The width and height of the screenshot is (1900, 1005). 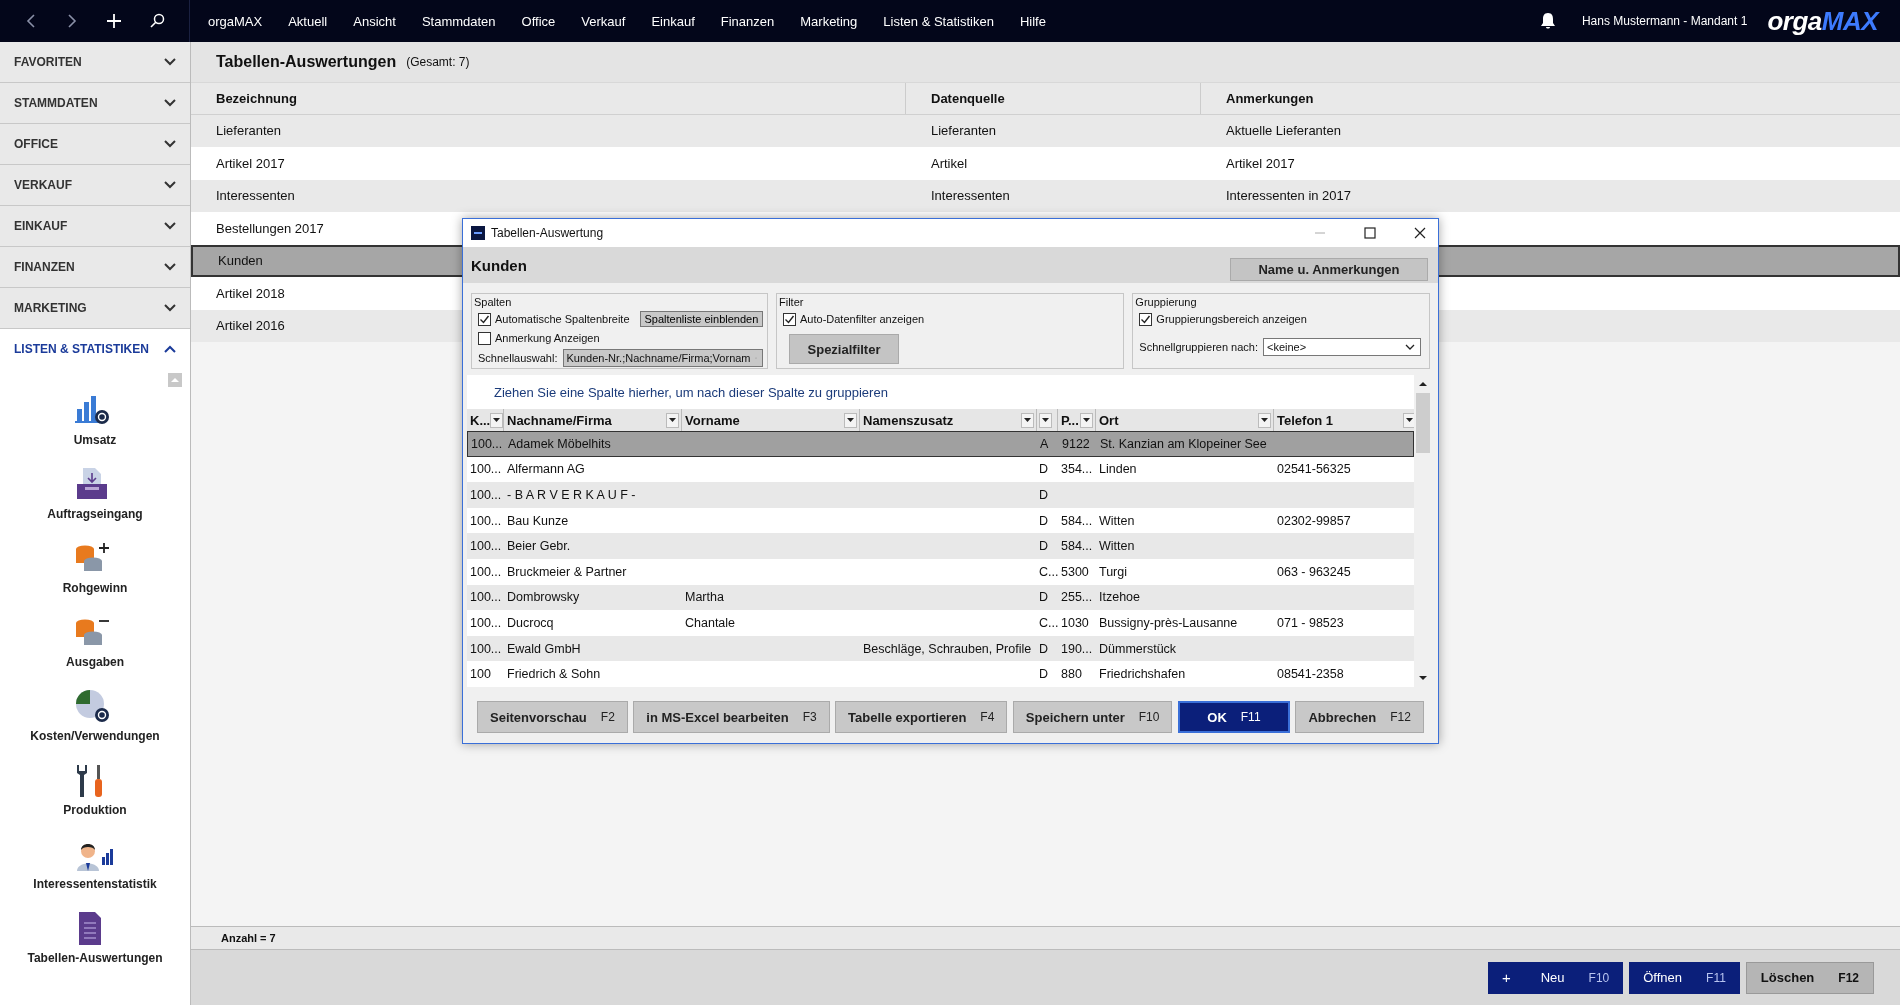 What do you see at coordinates (308, 21) in the screenshot?
I see `menu-item: Aktuell` at bounding box center [308, 21].